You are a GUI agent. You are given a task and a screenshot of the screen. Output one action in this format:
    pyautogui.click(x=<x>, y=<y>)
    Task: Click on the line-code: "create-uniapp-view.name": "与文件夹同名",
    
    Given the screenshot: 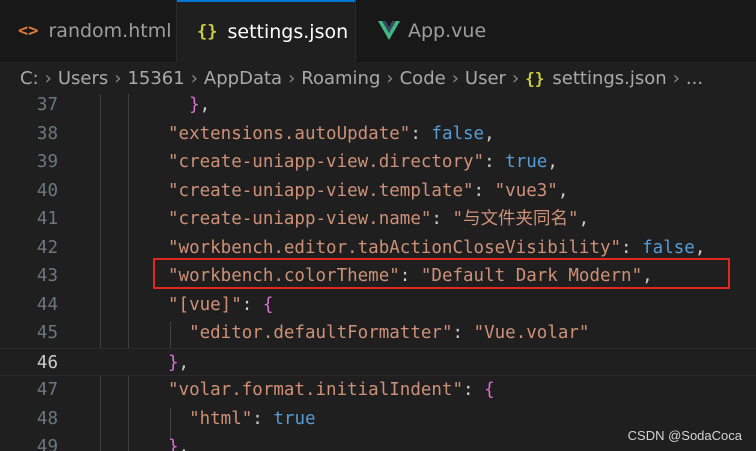 What is the action you would take?
    pyautogui.click(x=378, y=219)
    